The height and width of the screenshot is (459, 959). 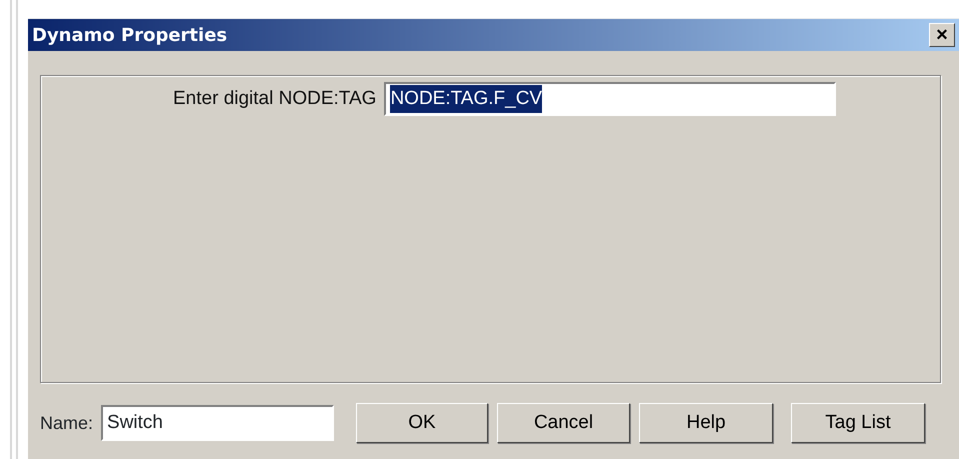 What do you see at coordinates (858, 423) in the screenshot?
I see `dialog-button: Tag List` at bounding box center [858, 423].